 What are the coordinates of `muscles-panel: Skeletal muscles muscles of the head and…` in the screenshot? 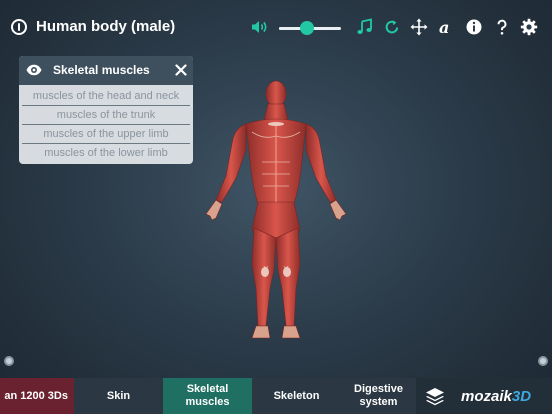 It's located at (106, 110).